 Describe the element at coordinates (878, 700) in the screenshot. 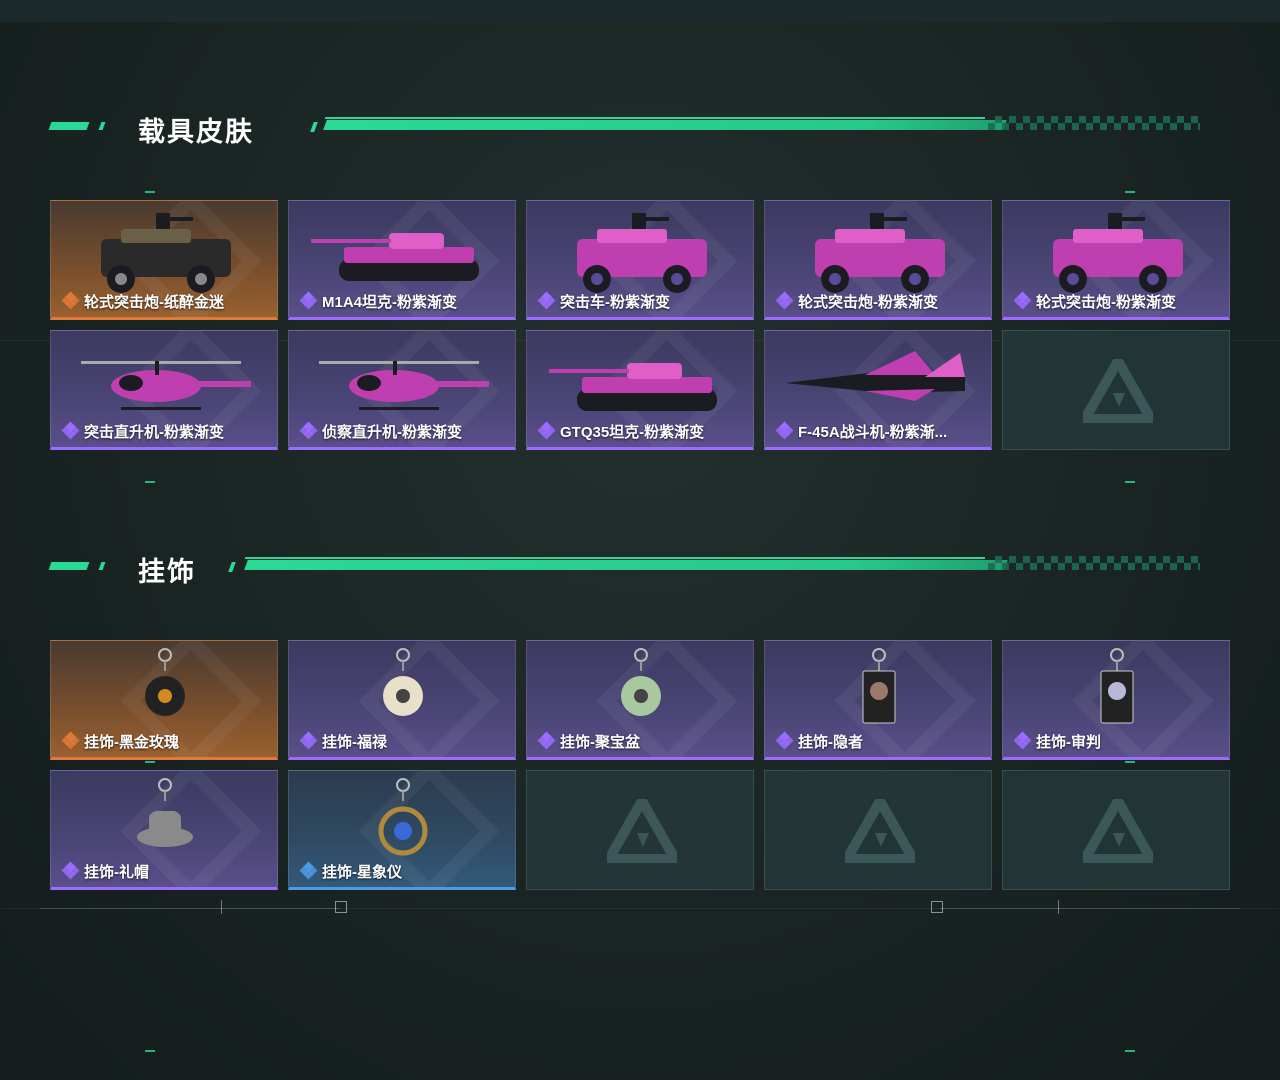

I see `item-card: 挂饰-隐者` at that location.